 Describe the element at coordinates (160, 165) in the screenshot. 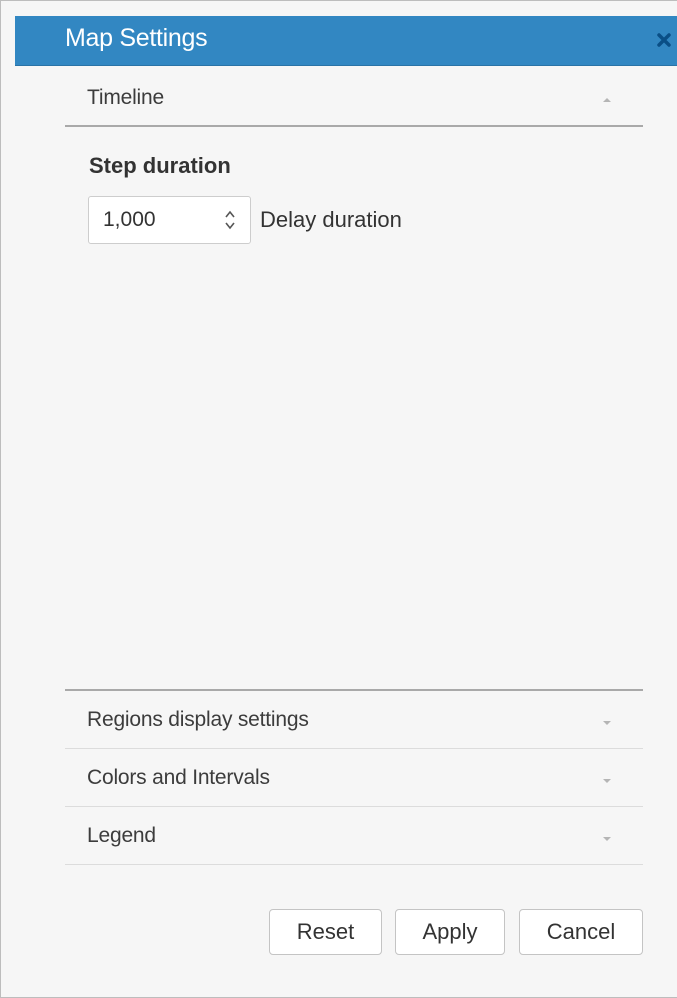

I see `step-duration-title: Step duration` at that location.